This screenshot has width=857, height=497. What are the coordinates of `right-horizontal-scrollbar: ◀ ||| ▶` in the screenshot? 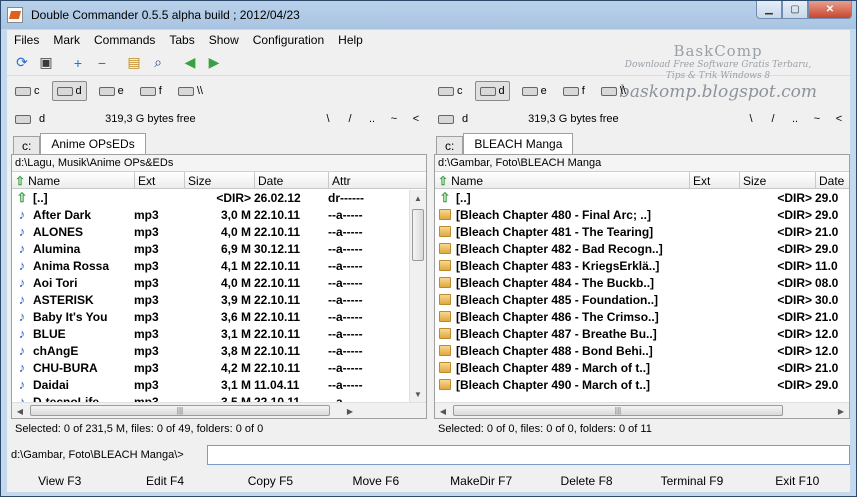 It's located at (642, 410).